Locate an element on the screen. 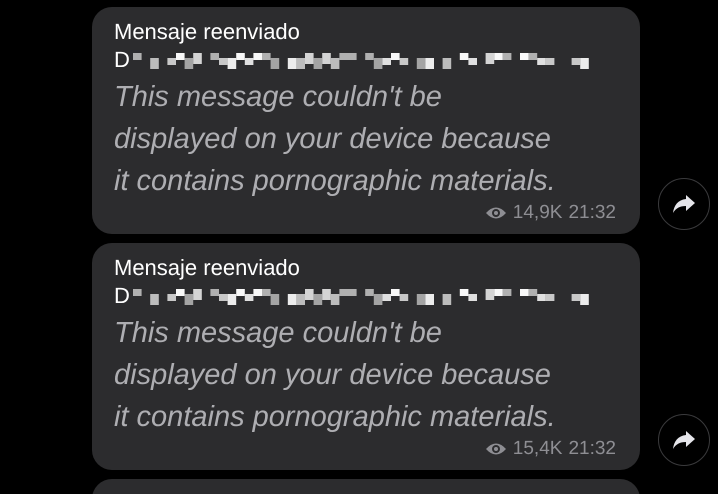 This screenshot has height=494, width=718. view-count: 15,4K is located at coordinates (537, 449).